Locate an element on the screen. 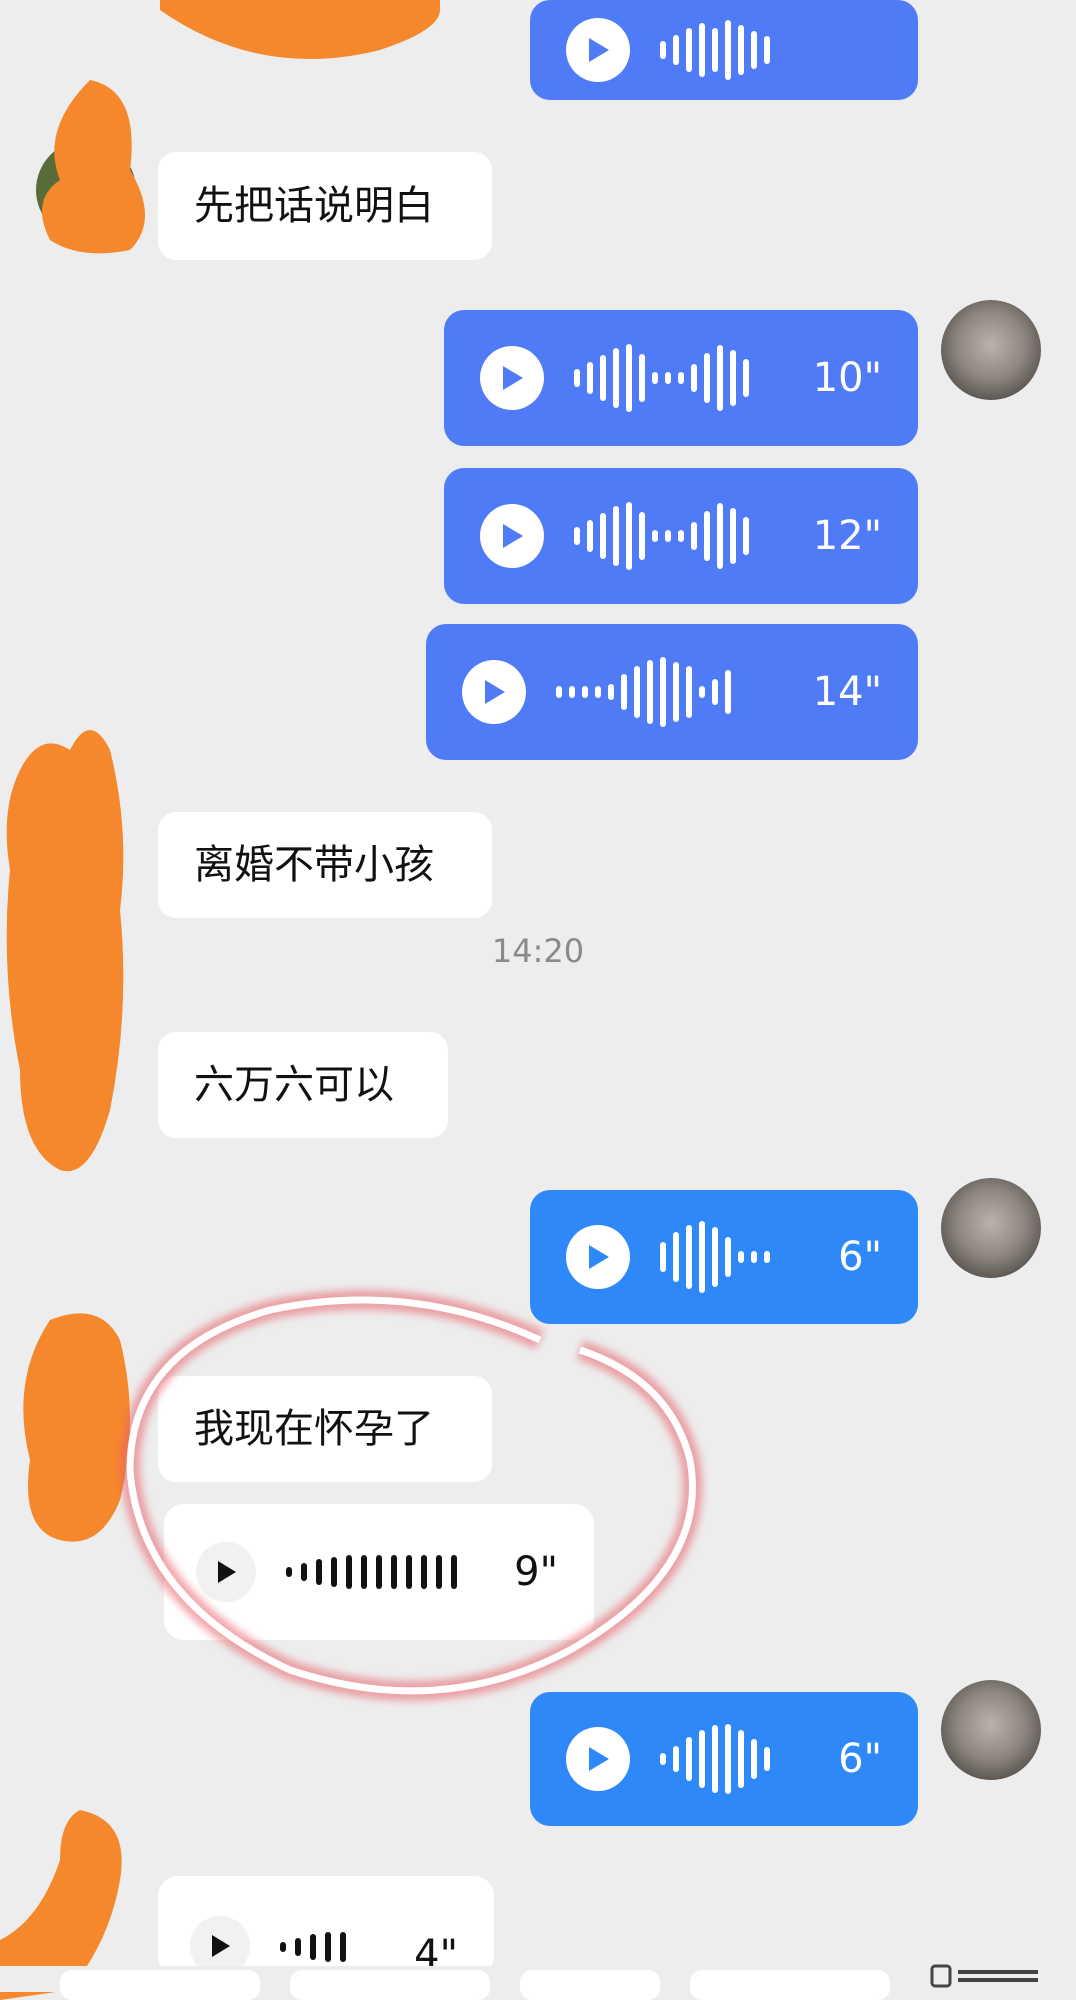 The height and width of the screenshot is (2000, 1076). voice-message-sent-top: 6" is located at coordinates (724, 50).